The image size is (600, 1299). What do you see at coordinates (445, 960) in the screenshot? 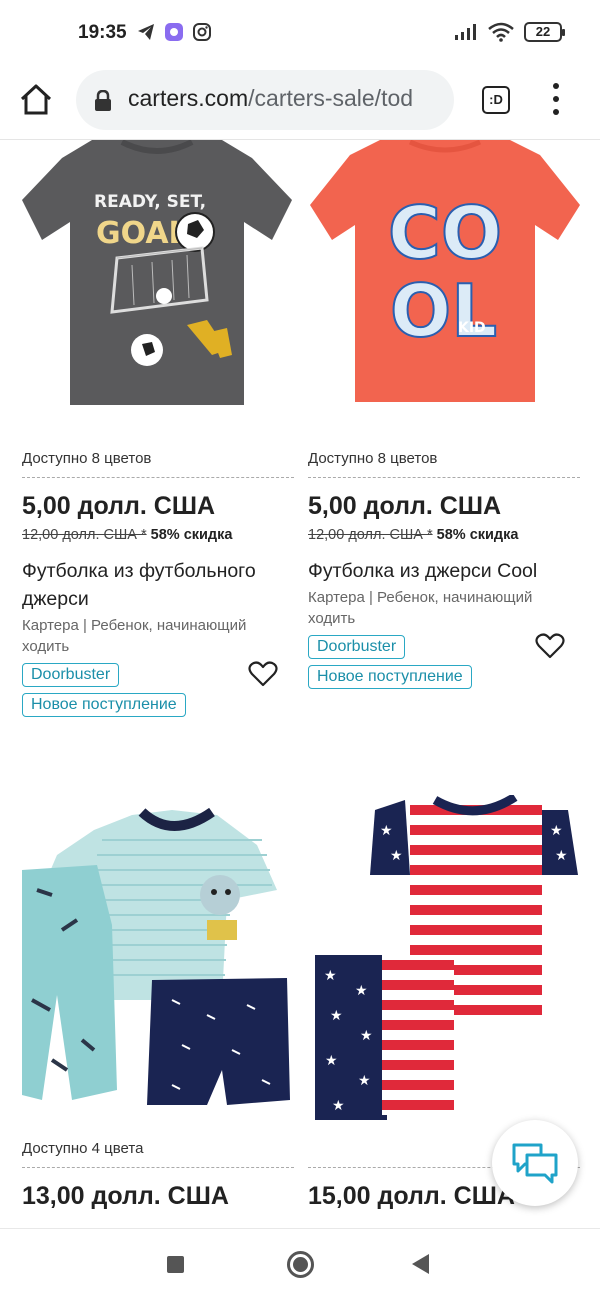
I see `product-image-stars-stripes-pajama: ★ ★ ★ ★ ★ ★ ★ ★ ★ ★ ★` at bounding box center [445, 960].